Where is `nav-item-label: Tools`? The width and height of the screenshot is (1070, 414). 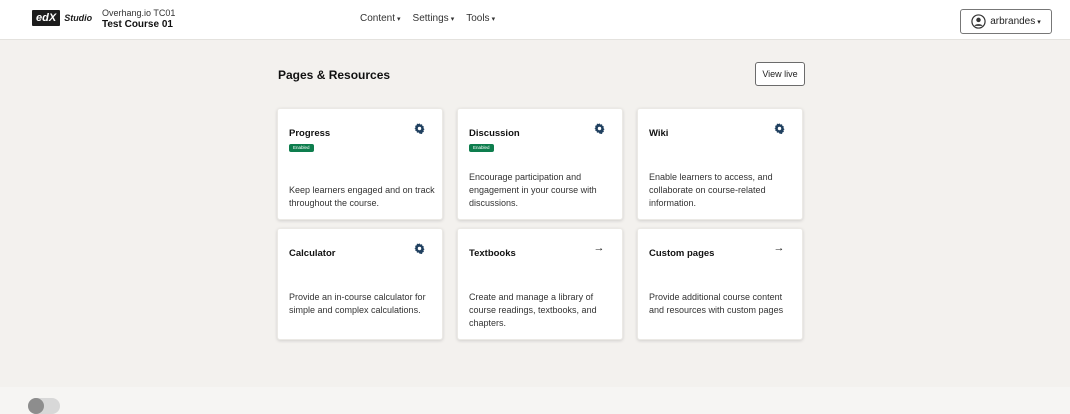 nav-item-label: Tools is located at coordinates (478, 18).